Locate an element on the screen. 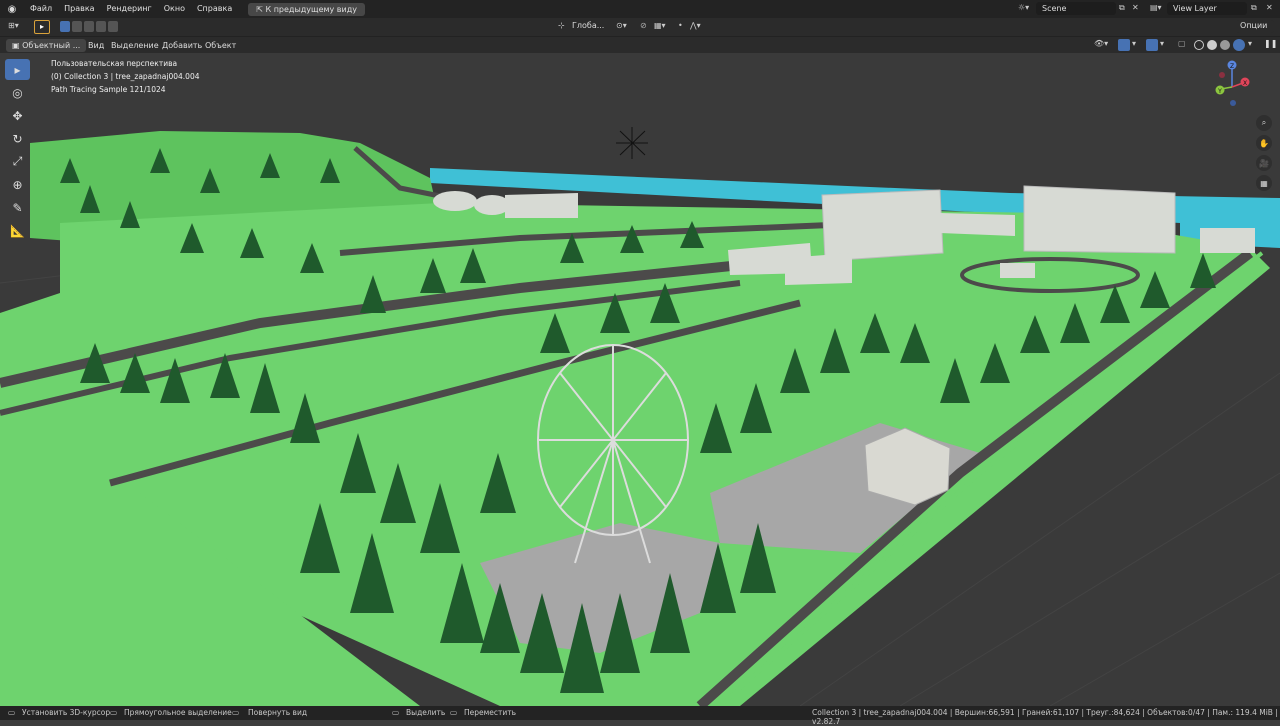 The width and height of the screenshot is (1280, 726). transform-orientation-icon: ⊹ is located at coordinates (561, 25).